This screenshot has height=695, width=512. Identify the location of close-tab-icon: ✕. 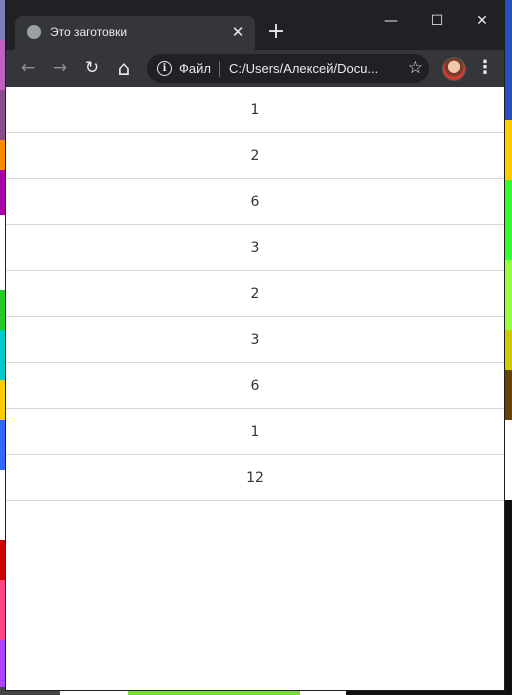
(238, 32).